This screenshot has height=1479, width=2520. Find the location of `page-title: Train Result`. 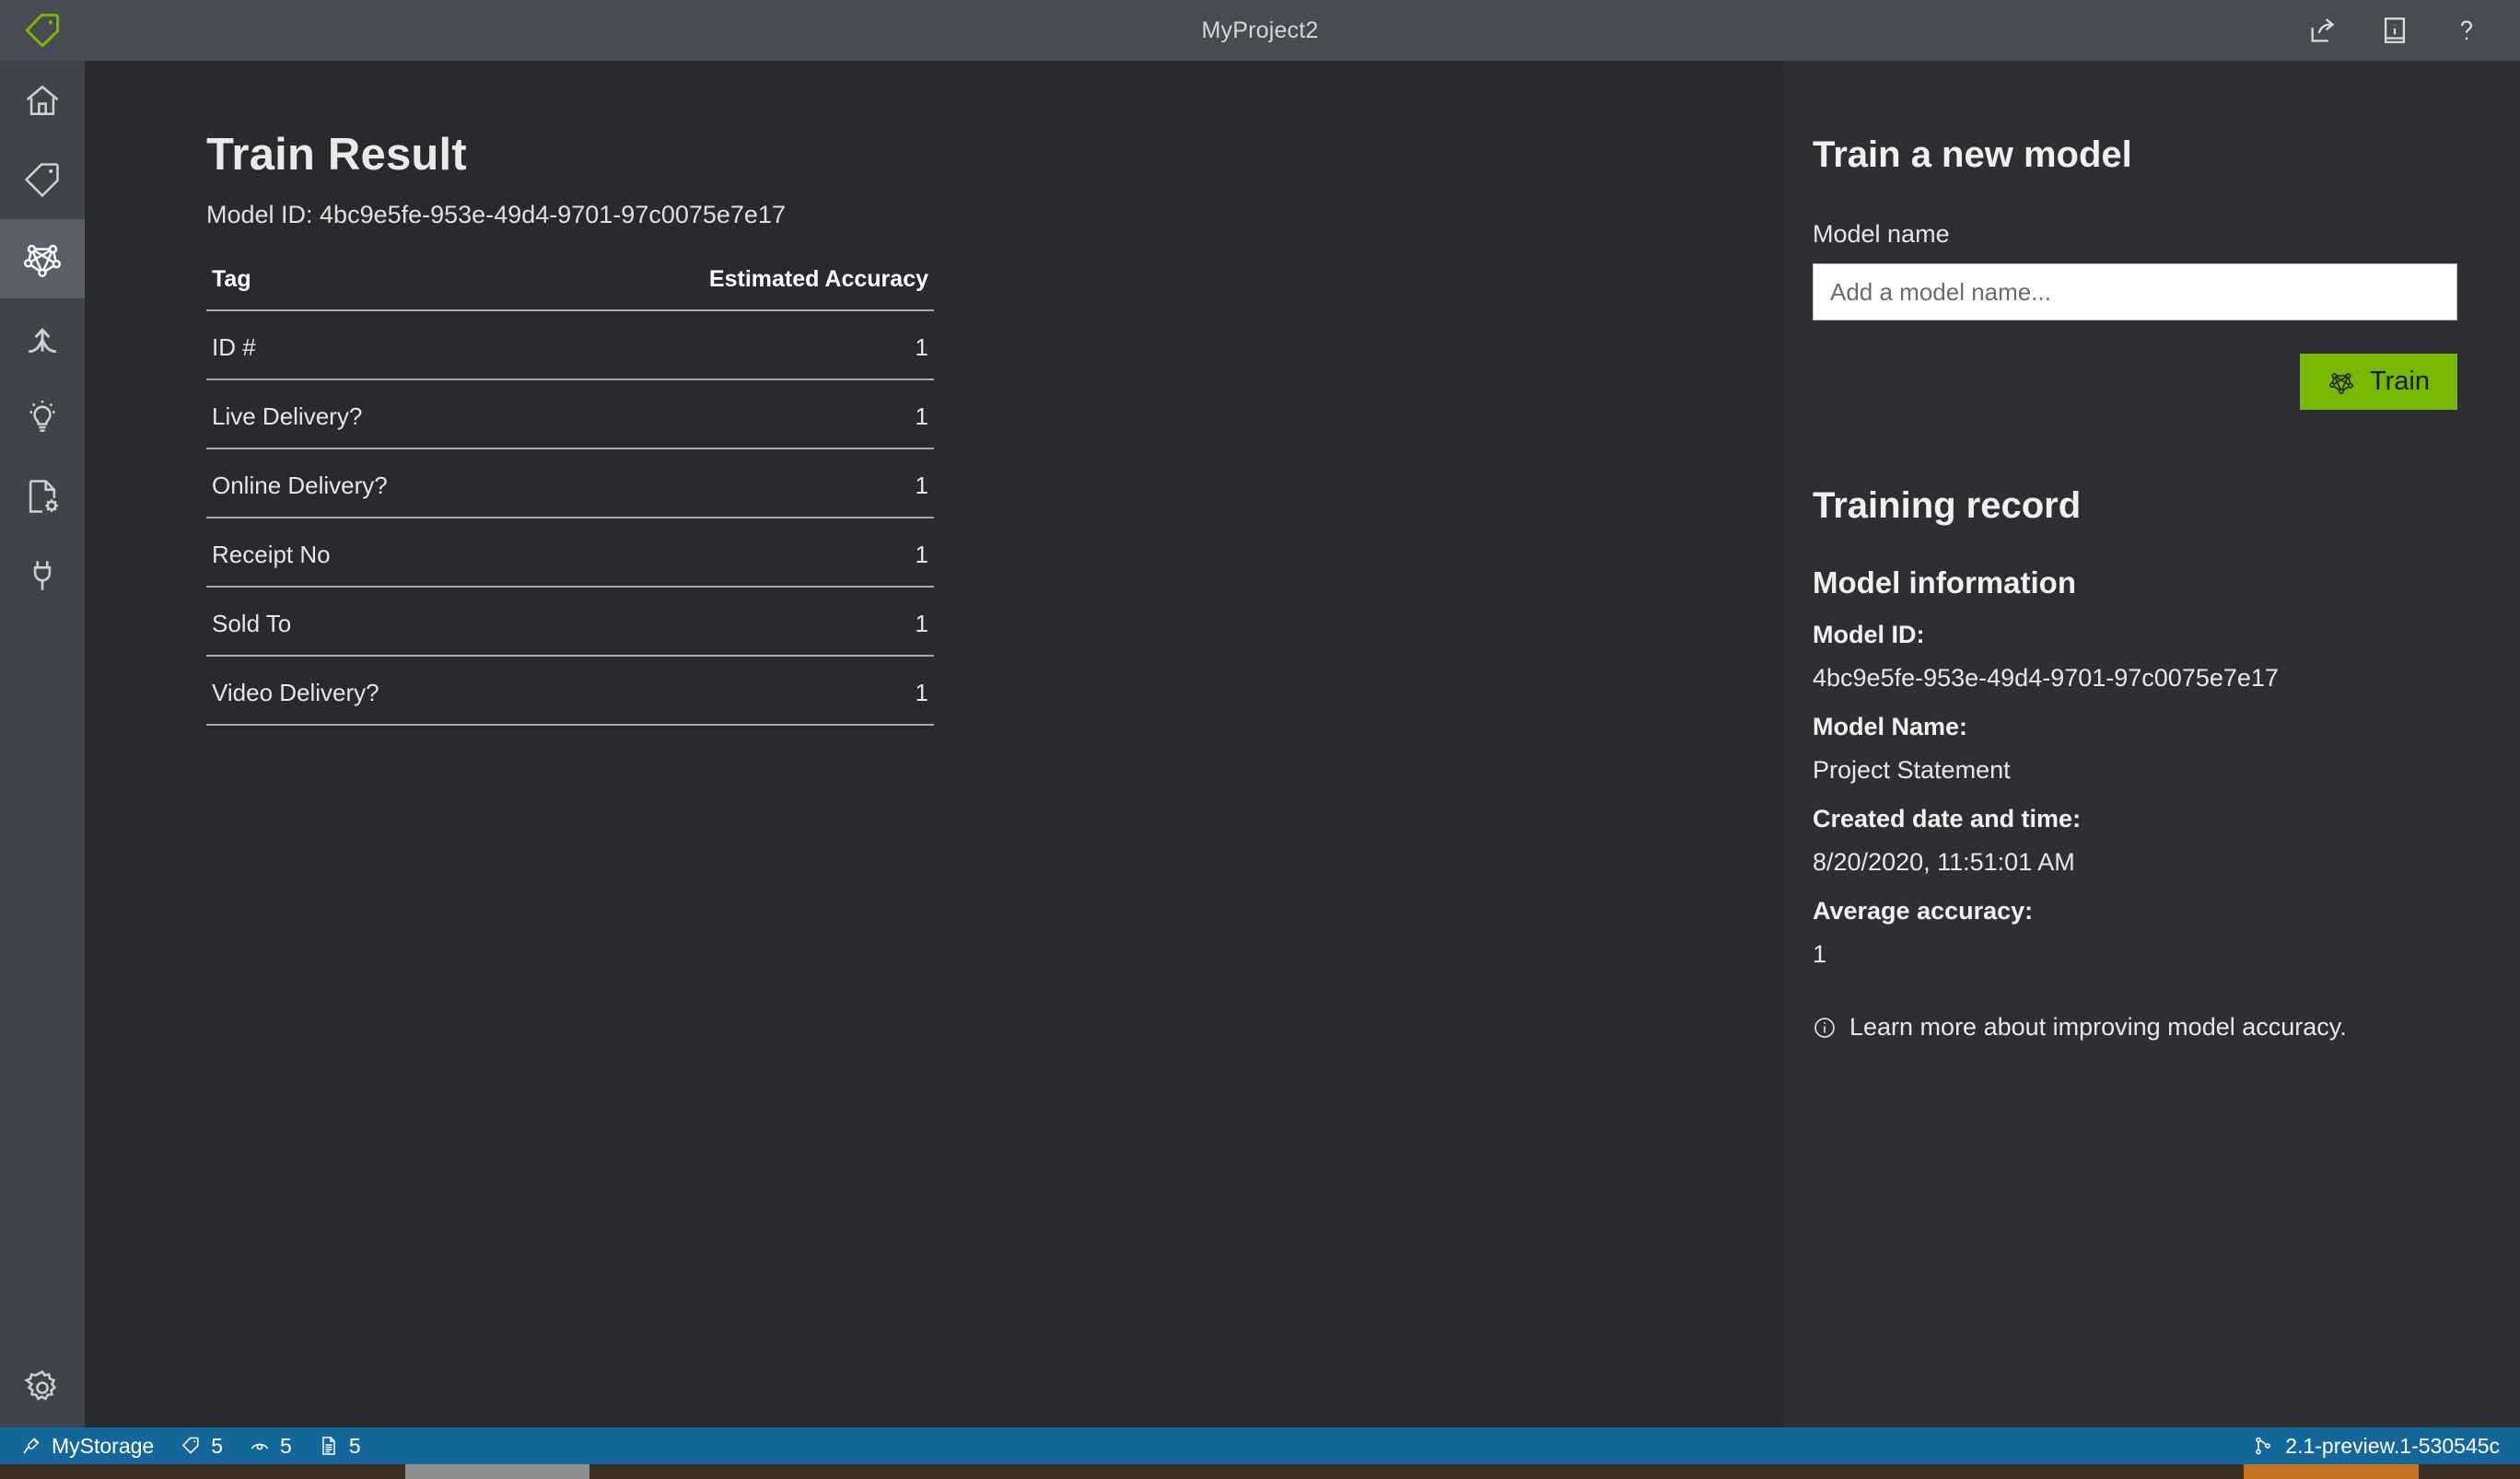

page-title: Train Result is located at coordinates (336, 155).